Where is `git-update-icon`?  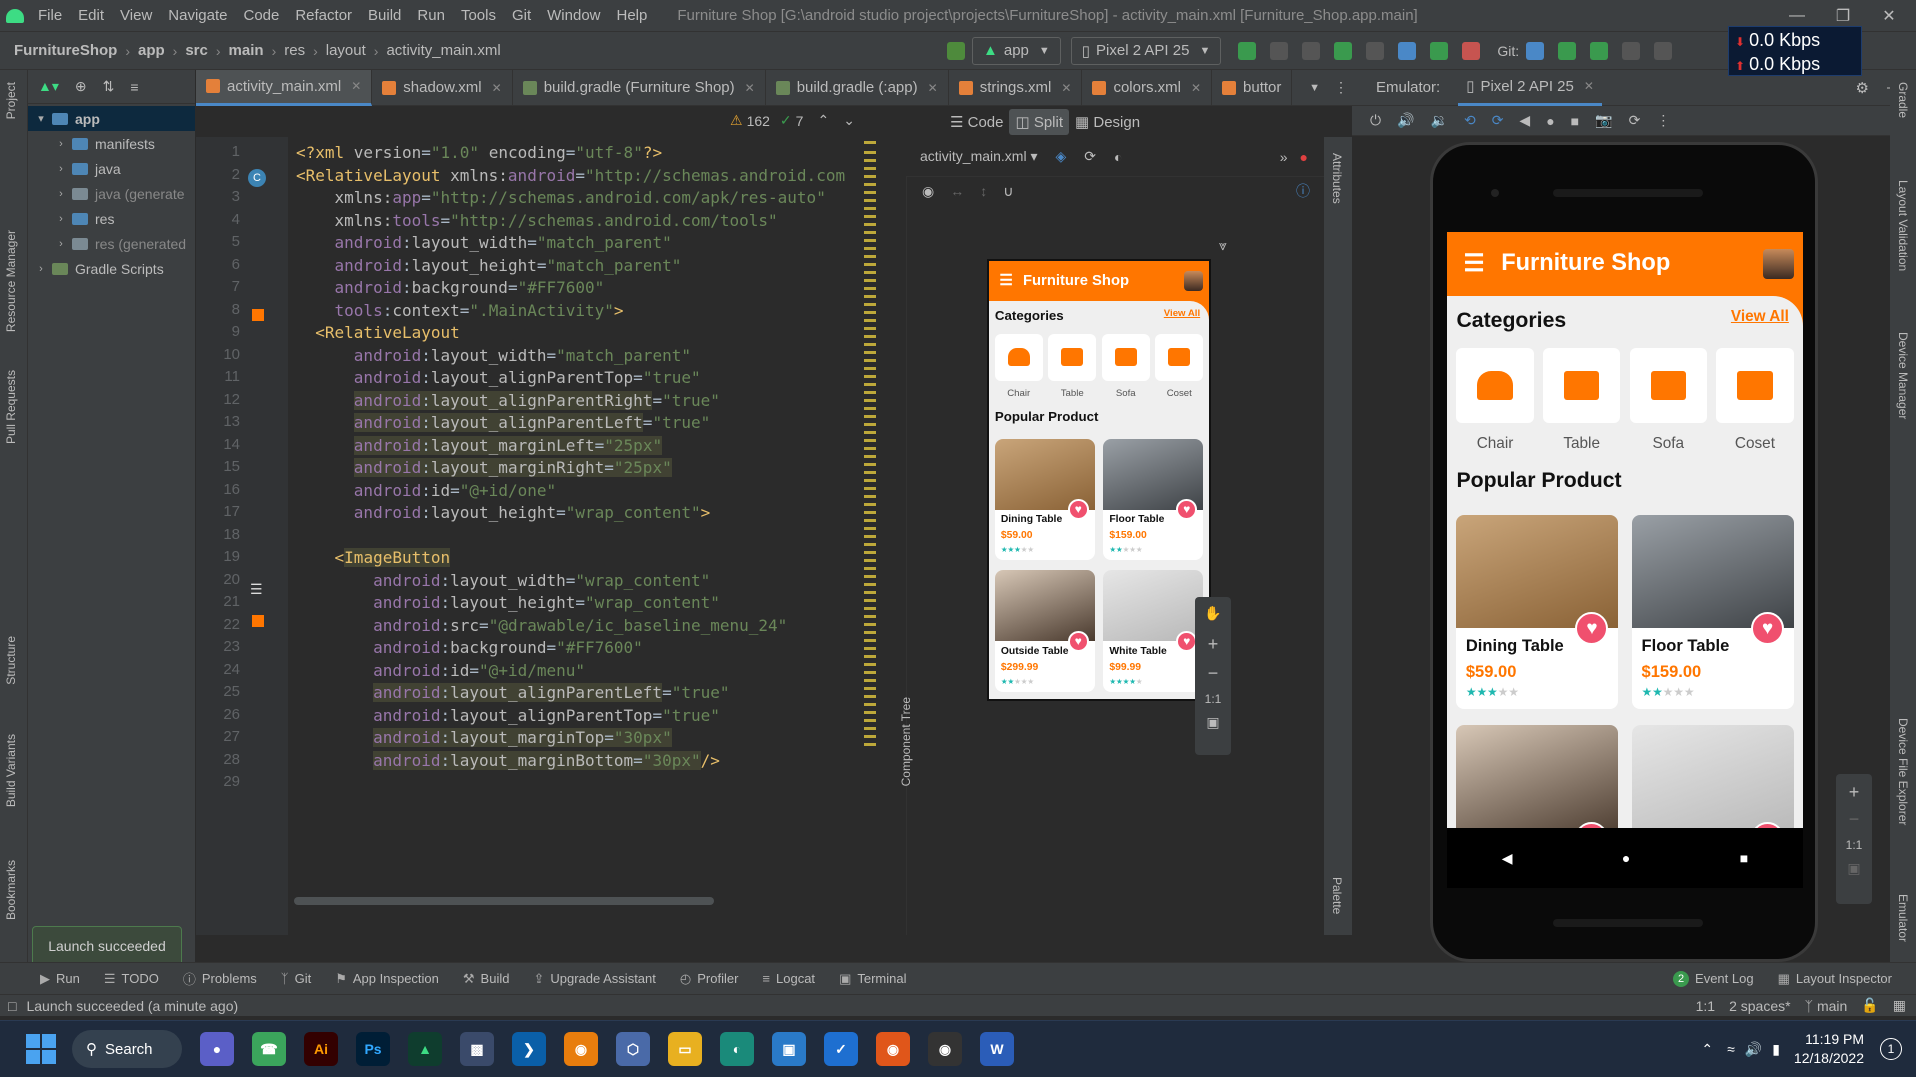
git-update-icon is located at coordinates (1535, 50).